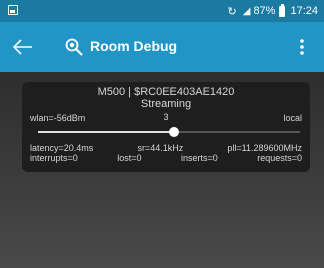 The height and width of the screenshot is (268, 324). What do you see at coordinates (246, 11) in the screenshot?
I see `wifi-signal-icon: ◢` at bounding box center [246, 11].